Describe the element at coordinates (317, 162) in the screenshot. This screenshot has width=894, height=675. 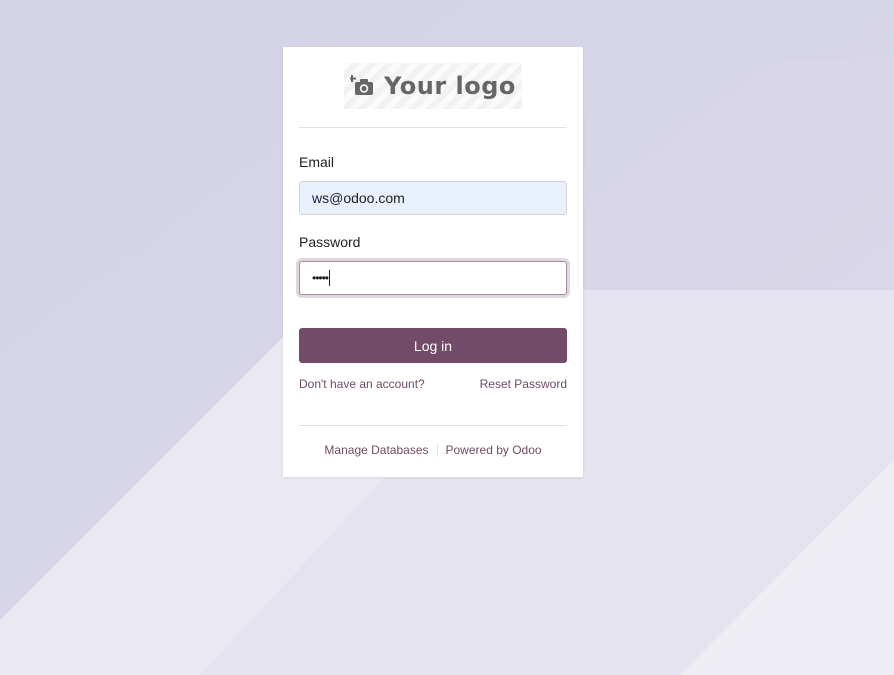
I see `email-label: Email` at that location.